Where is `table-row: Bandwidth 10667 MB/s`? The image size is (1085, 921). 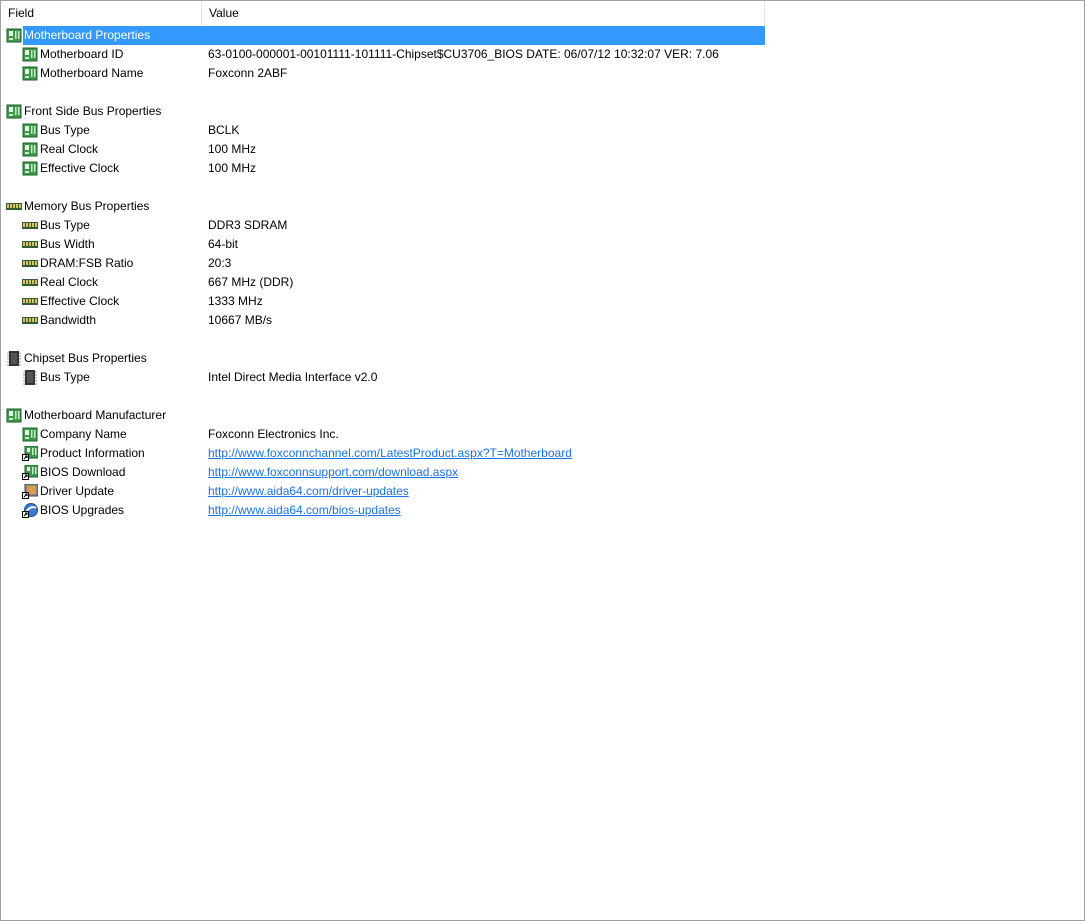
table-row: Bandwidth 10667 MB/s is located at coordinates (383, 320).